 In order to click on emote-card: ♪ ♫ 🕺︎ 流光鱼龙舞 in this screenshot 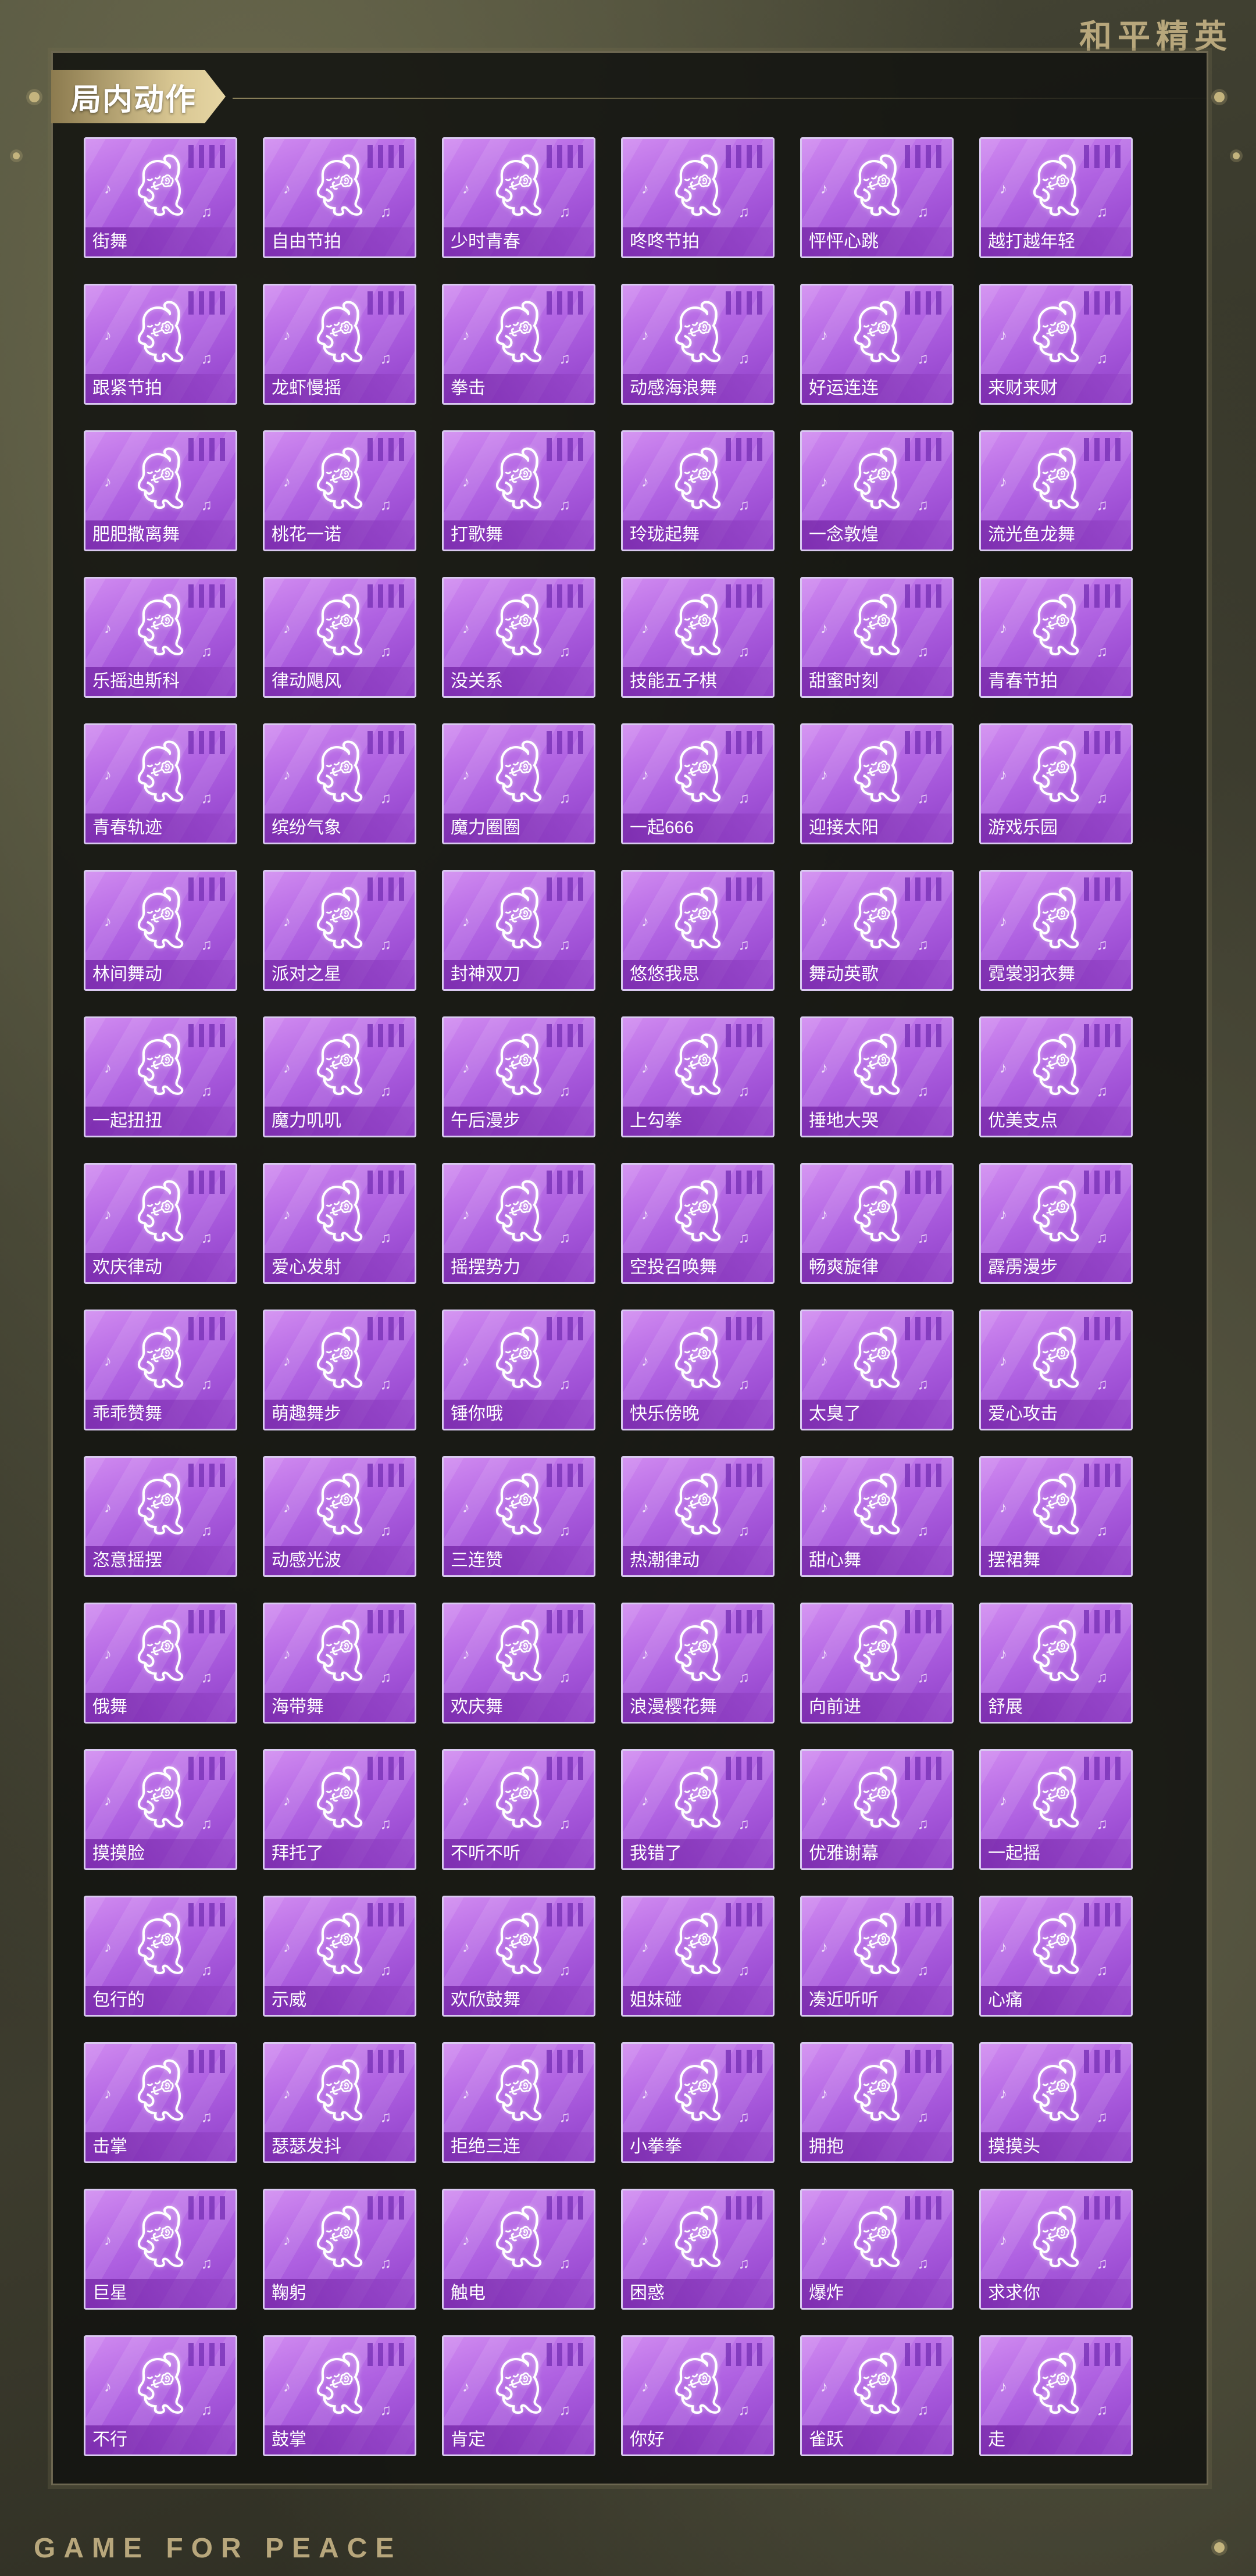, I will do `click(1056, 491)`.